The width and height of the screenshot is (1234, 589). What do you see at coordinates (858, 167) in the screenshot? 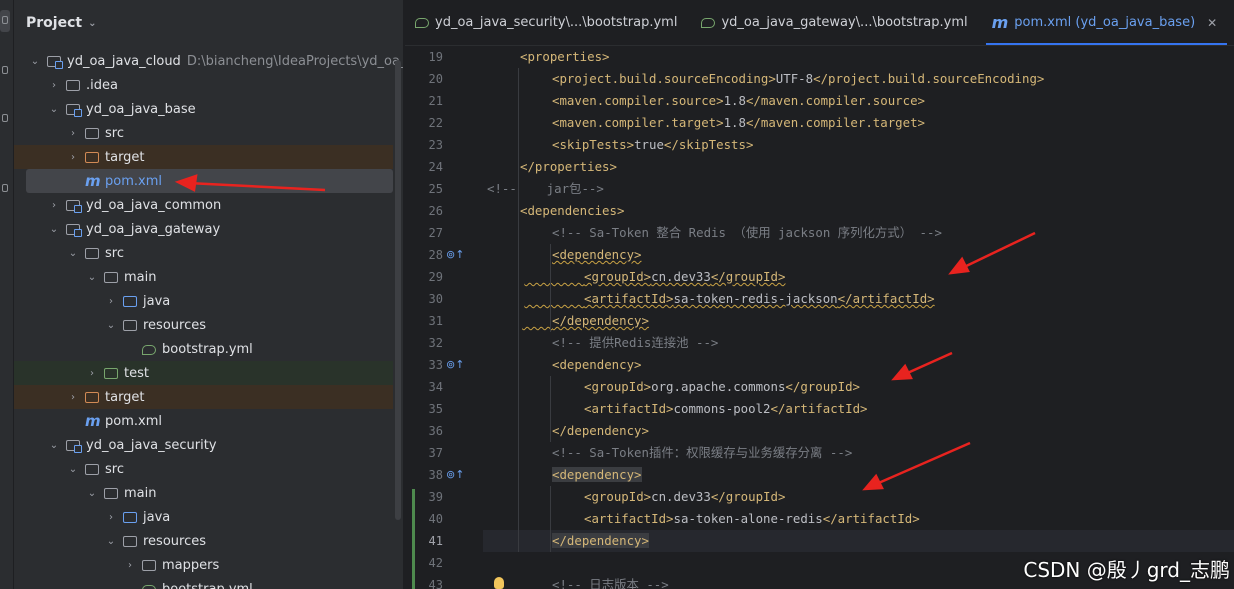
I see `code-line: </properties>` at bounding box center [858, 167].